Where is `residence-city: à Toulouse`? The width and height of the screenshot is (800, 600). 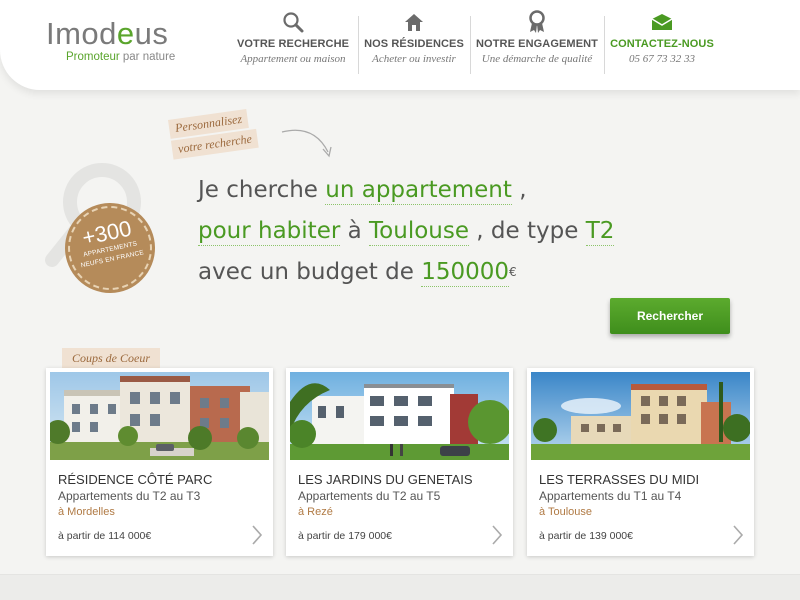 residence-city: à Toulouse is located at coordinates (566, 512).